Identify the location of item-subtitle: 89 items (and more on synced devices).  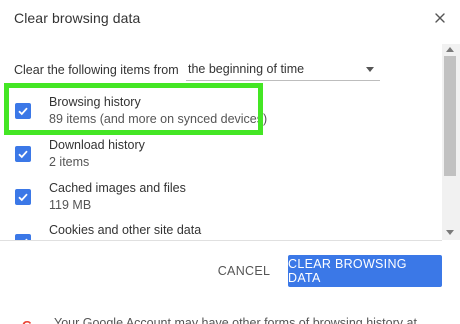
(158, 119).